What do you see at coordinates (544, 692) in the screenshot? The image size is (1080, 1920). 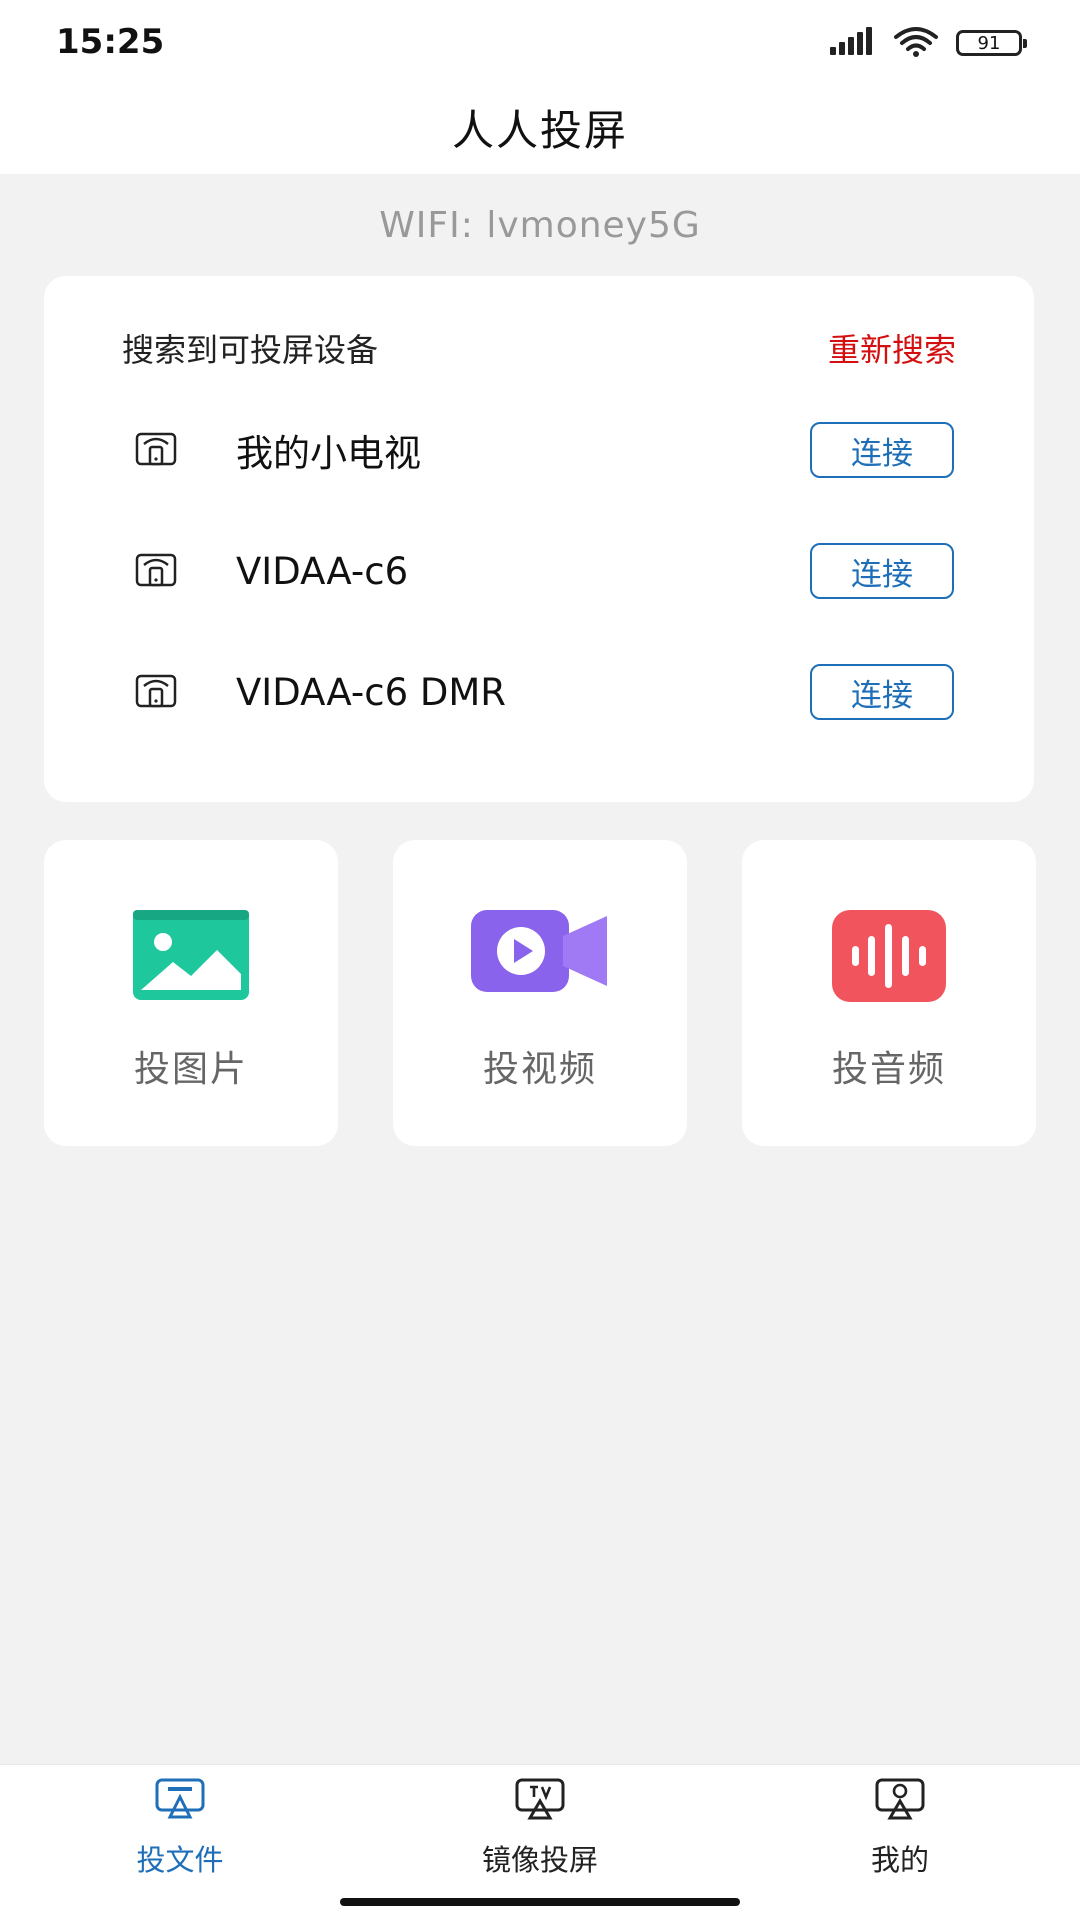 I see `device-row: VIDAA-c6 DMR 连接` at bounding box center [544, 692].